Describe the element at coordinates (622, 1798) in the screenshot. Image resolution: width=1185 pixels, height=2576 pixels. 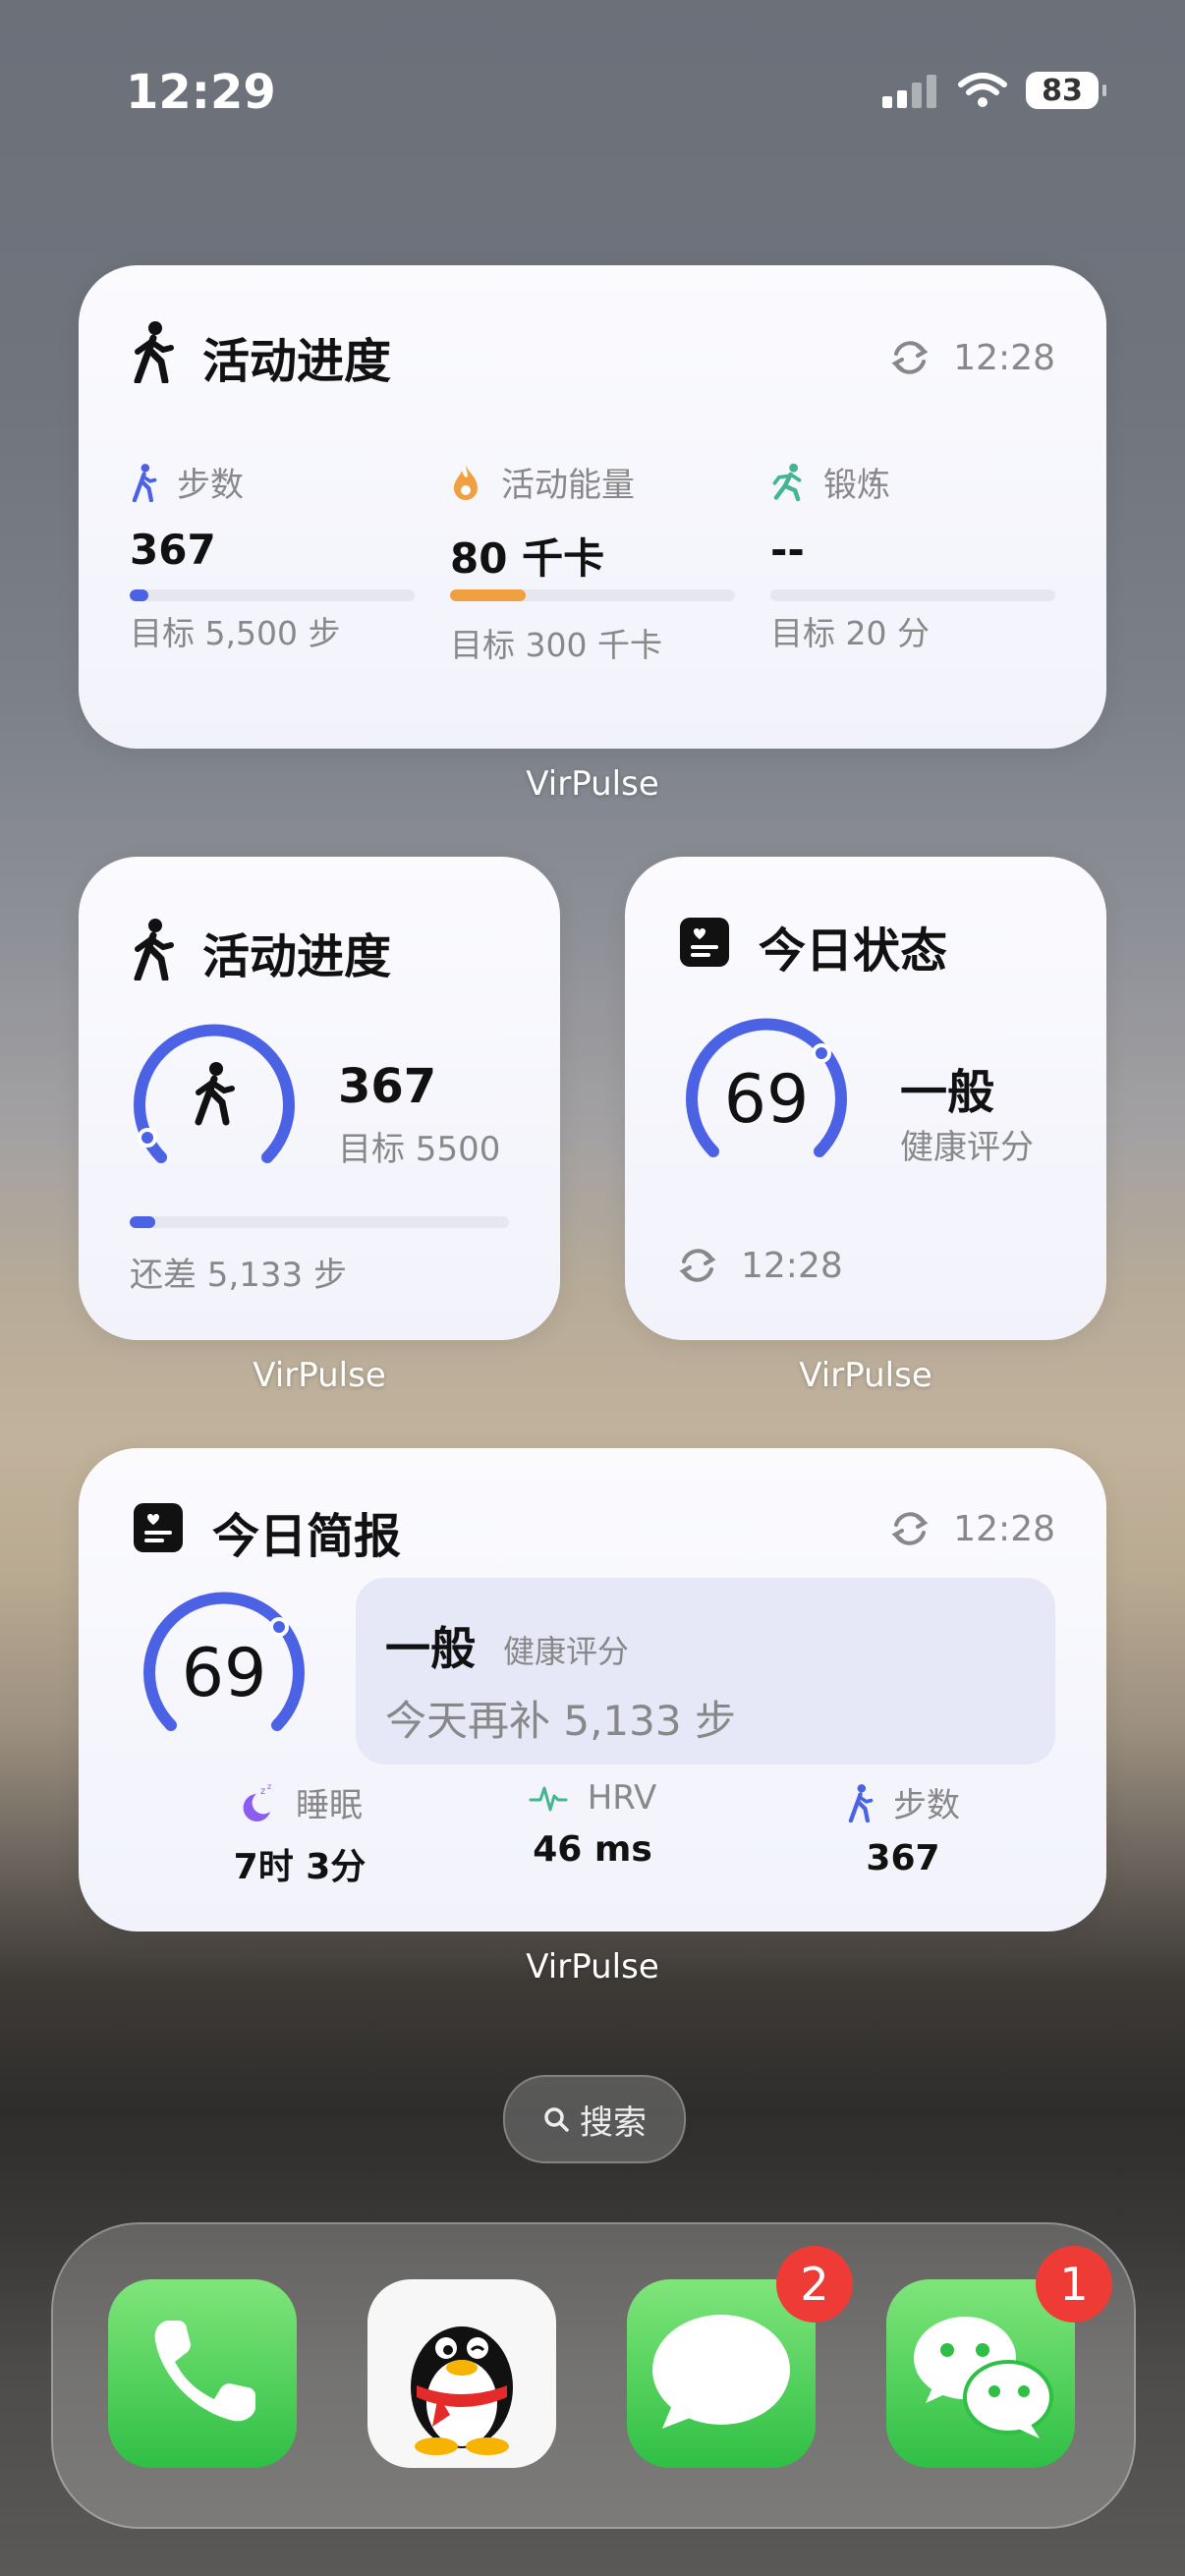
I see `stat-label: HRV` at that location.